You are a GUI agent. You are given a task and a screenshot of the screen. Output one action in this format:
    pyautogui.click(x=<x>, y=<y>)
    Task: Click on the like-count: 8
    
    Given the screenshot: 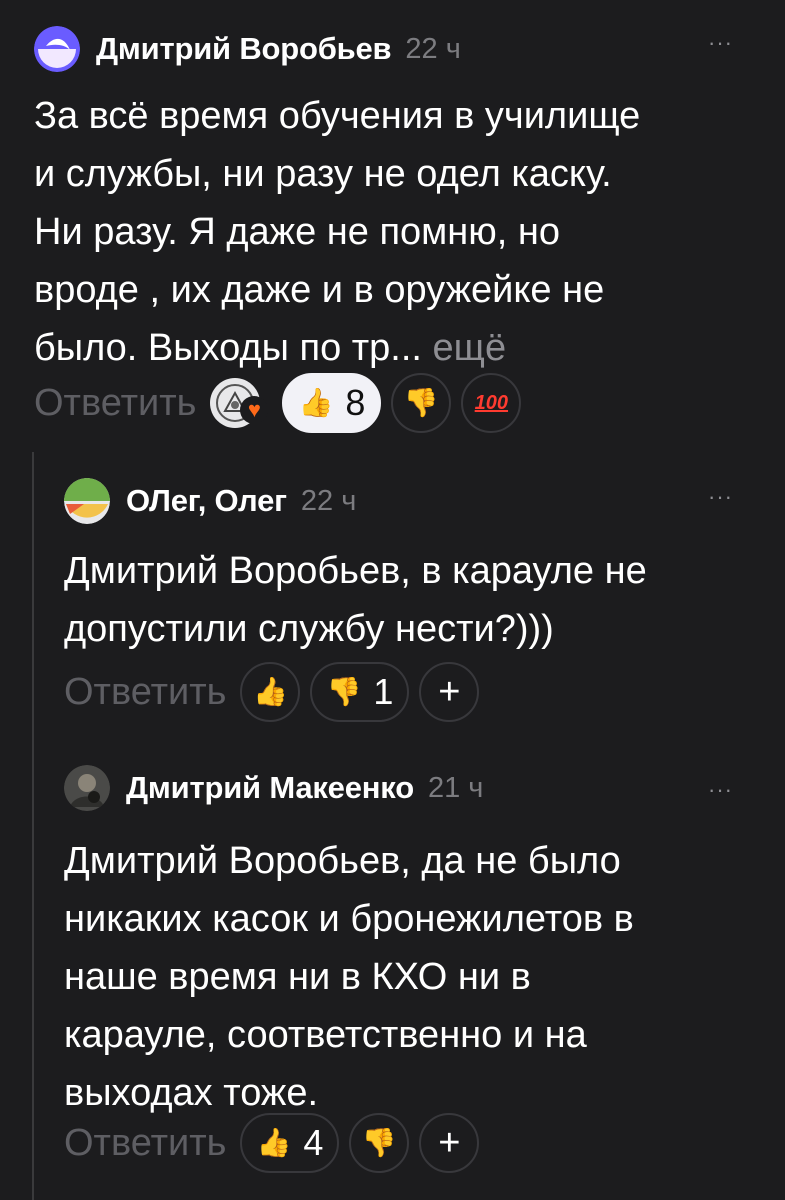 What is the action you would take?
    pyautogui.click(x=355, y=402)
    